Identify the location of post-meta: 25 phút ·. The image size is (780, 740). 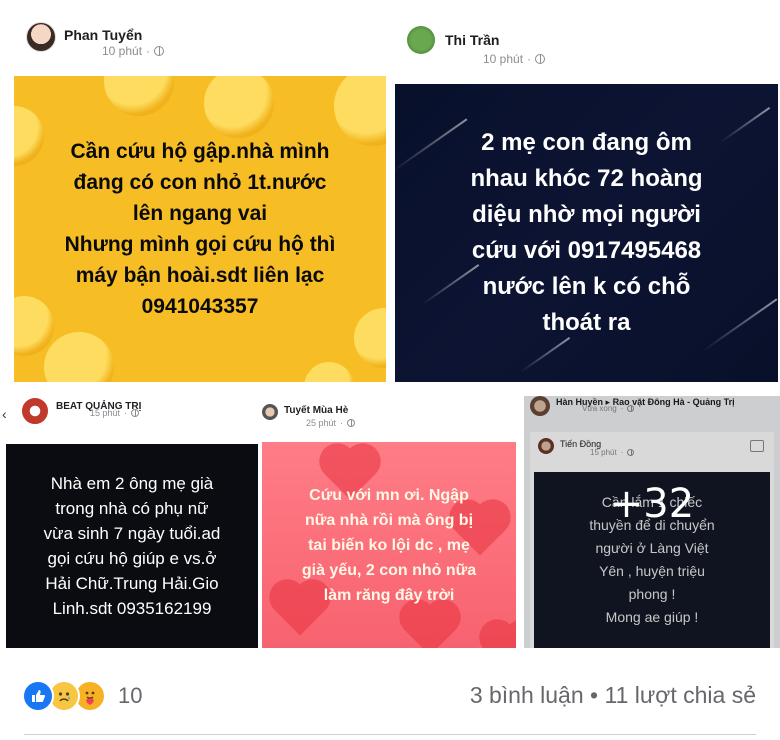
(331, 423).